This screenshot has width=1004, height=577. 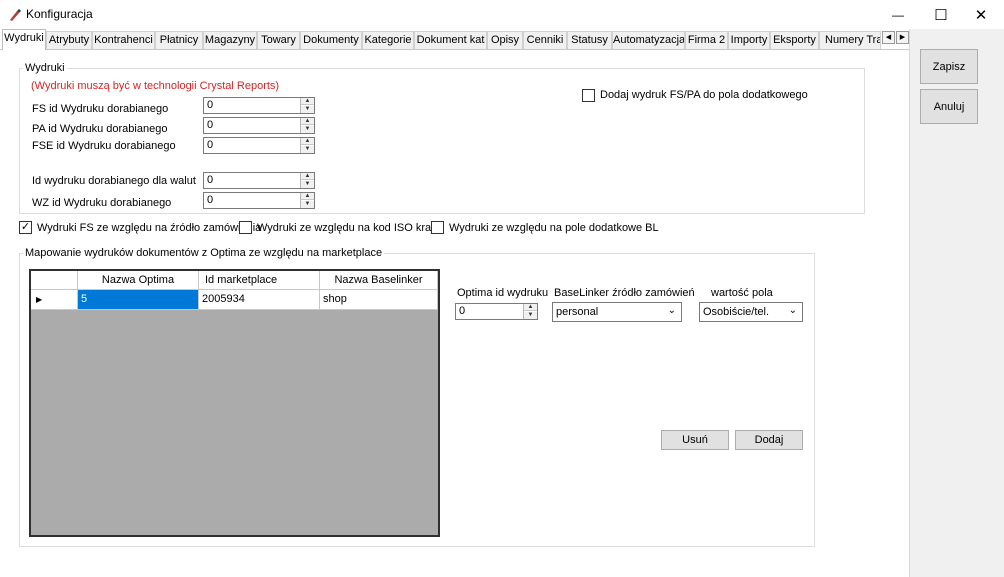 What do you see at coordinates (503, 293) in the screenshot?
I see `optima-id-label: Optima id wydruku` at bounding box center [503, 293].